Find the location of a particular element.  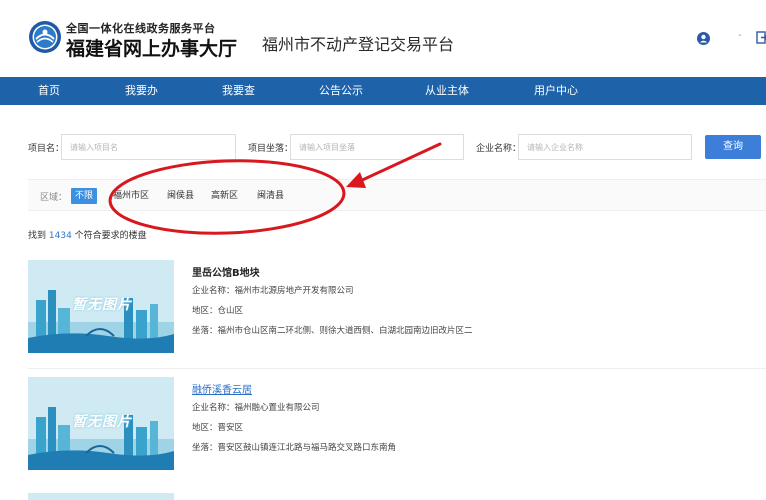

main-nav: 首页 我要办 我要查 公告公示 从业主体 用户中心 is located at coordinates (383, 91).